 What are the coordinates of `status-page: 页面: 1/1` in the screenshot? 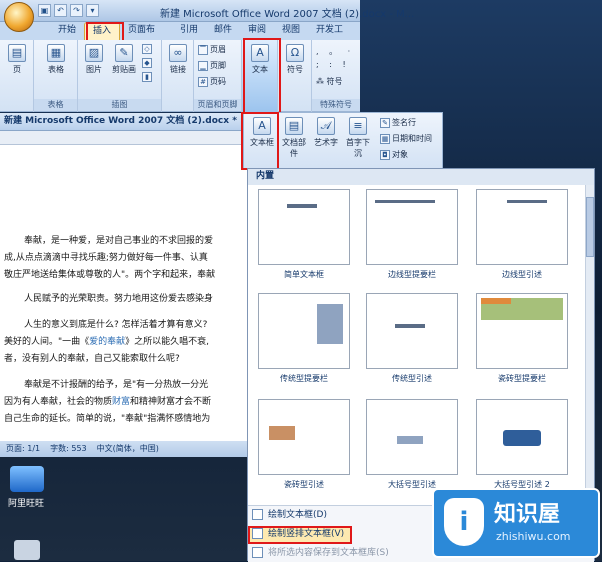 It's located at (23, 449).